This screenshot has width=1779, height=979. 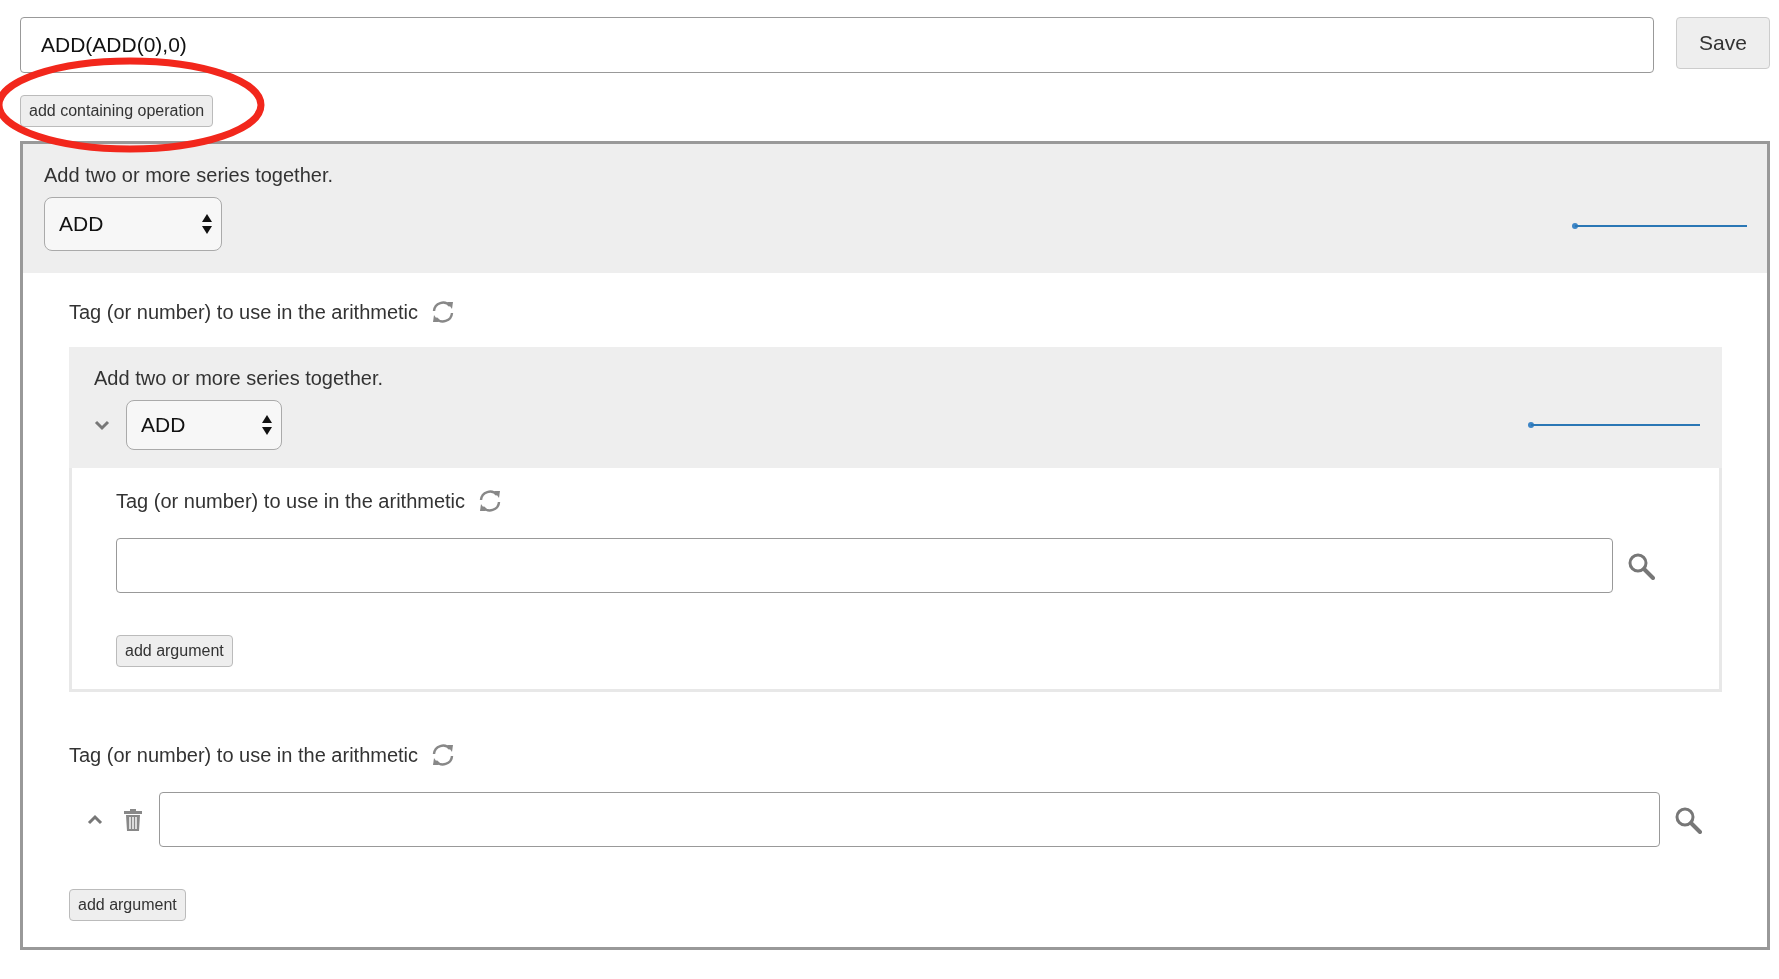 What do you see at coordinates (102, 425) in the screenshot?
I see `chevron-down-icon` at bounding box center [102, 425].